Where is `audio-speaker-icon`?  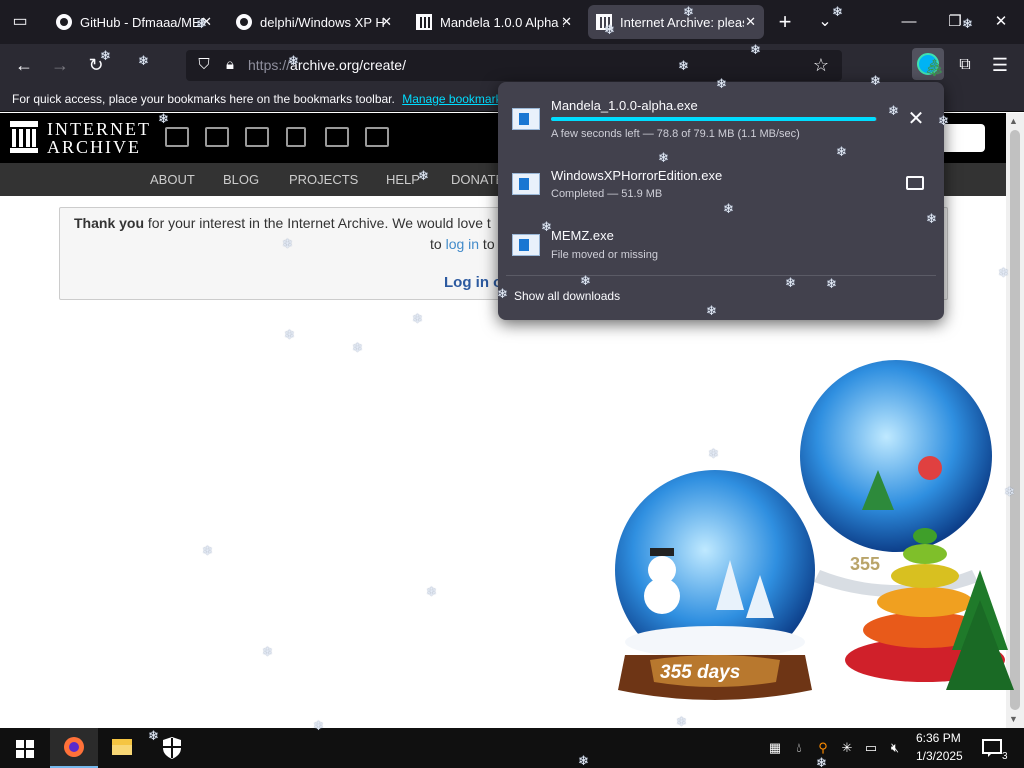
audio-speaker-icon is located at coordinates (296, 137).